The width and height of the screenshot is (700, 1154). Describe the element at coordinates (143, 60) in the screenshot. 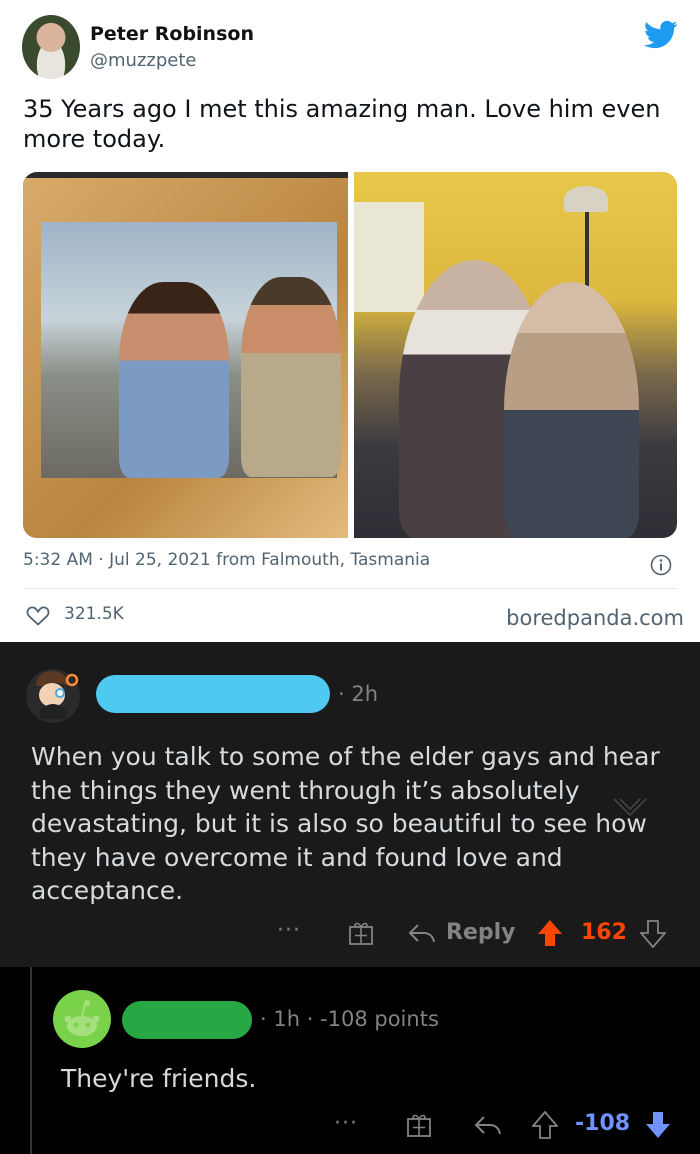

I see `tweet-handle: @muzzpete` at that location.